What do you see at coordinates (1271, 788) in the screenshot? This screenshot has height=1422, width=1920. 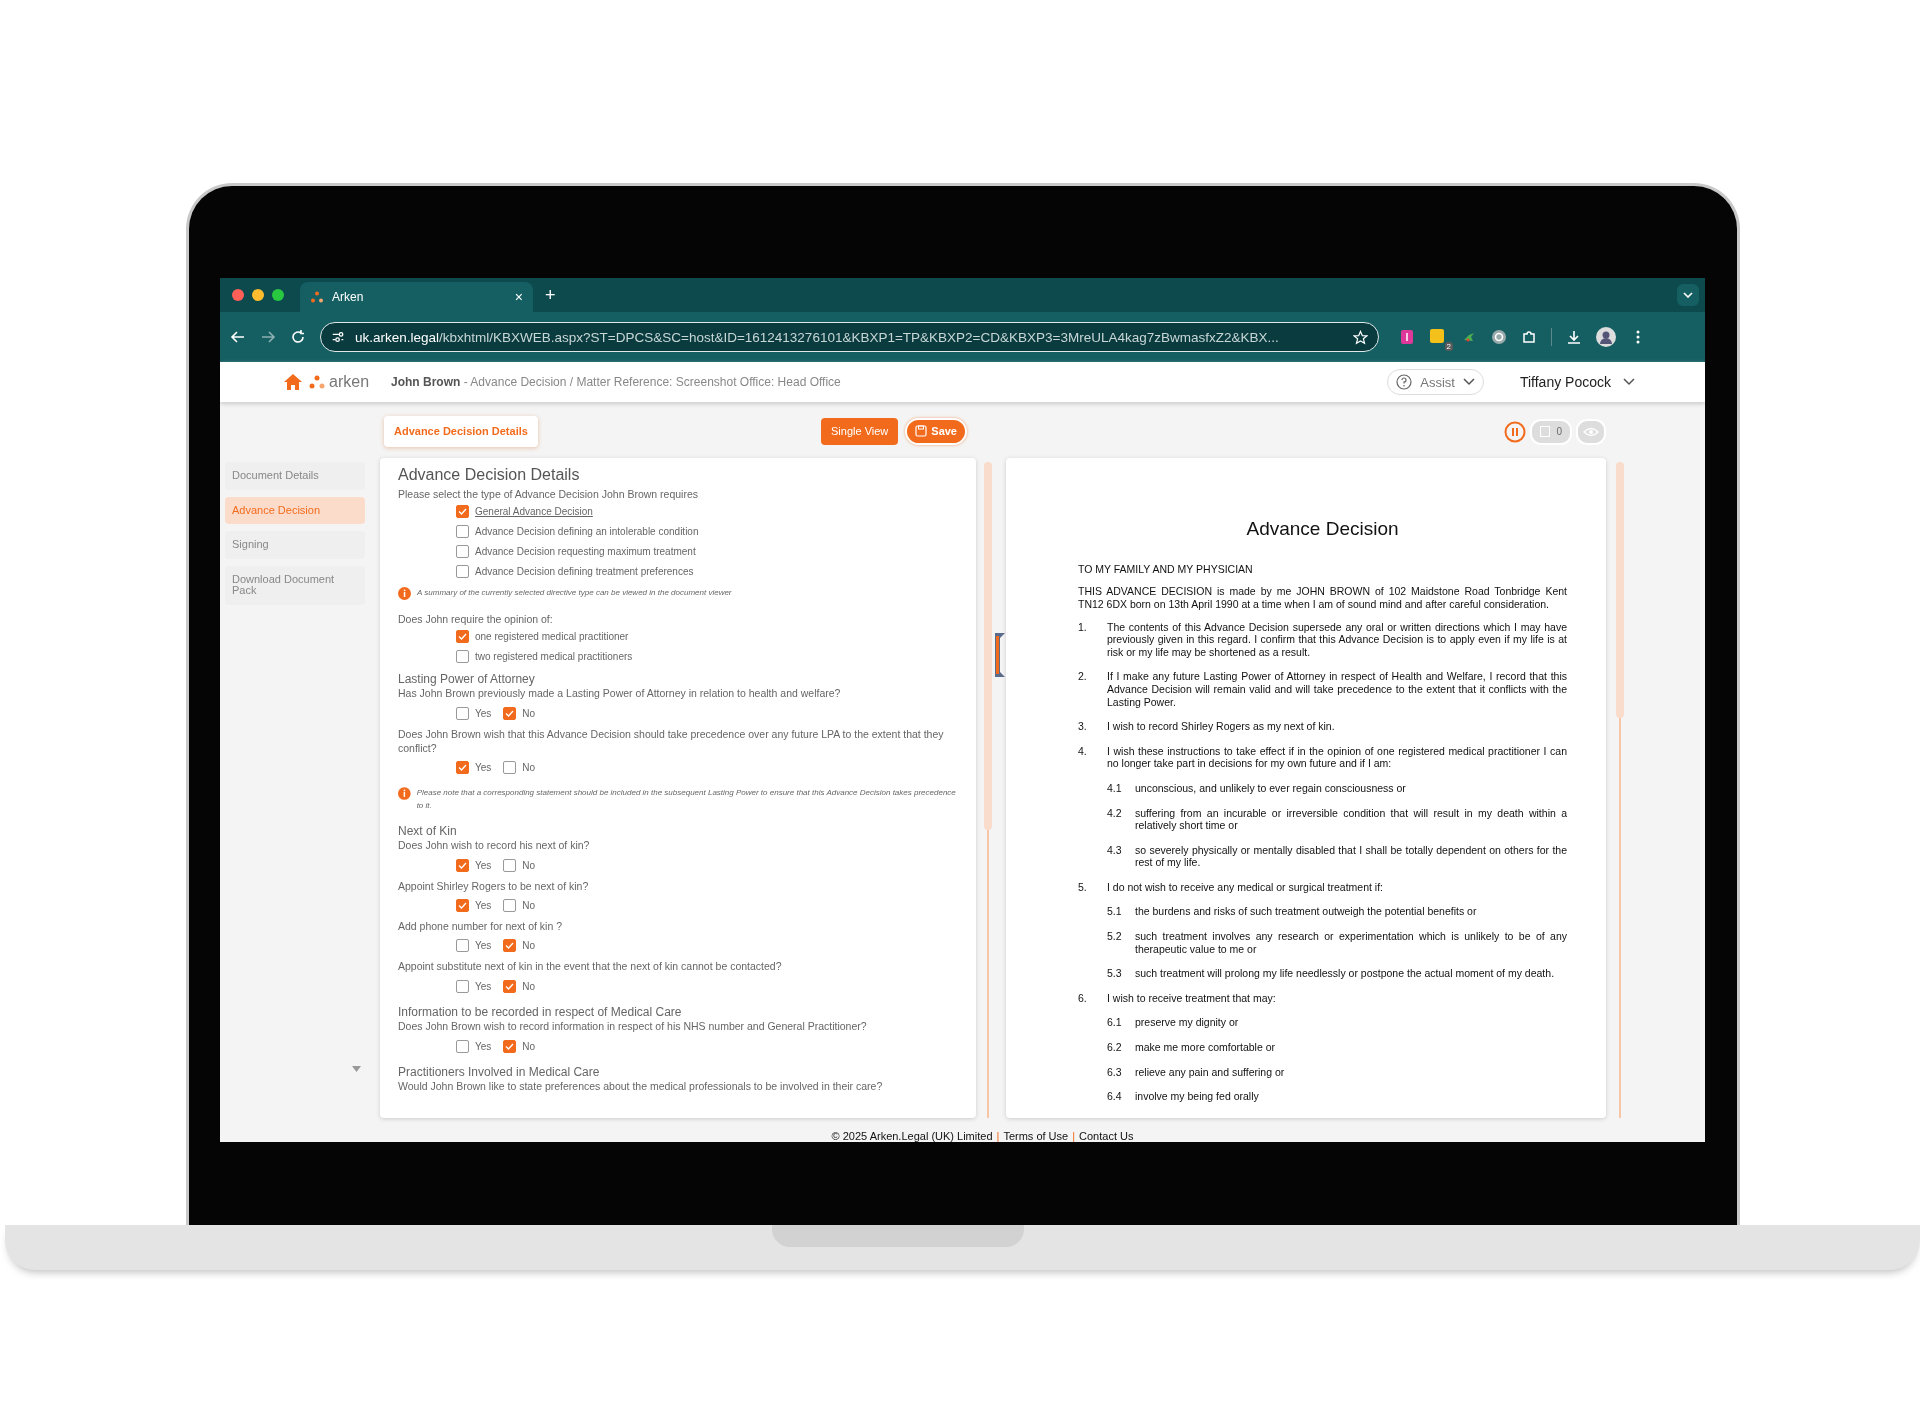 I see `clause-text: unconscious, and unlikely to ever regain consciousness or` at bounding box center [1271, 788].